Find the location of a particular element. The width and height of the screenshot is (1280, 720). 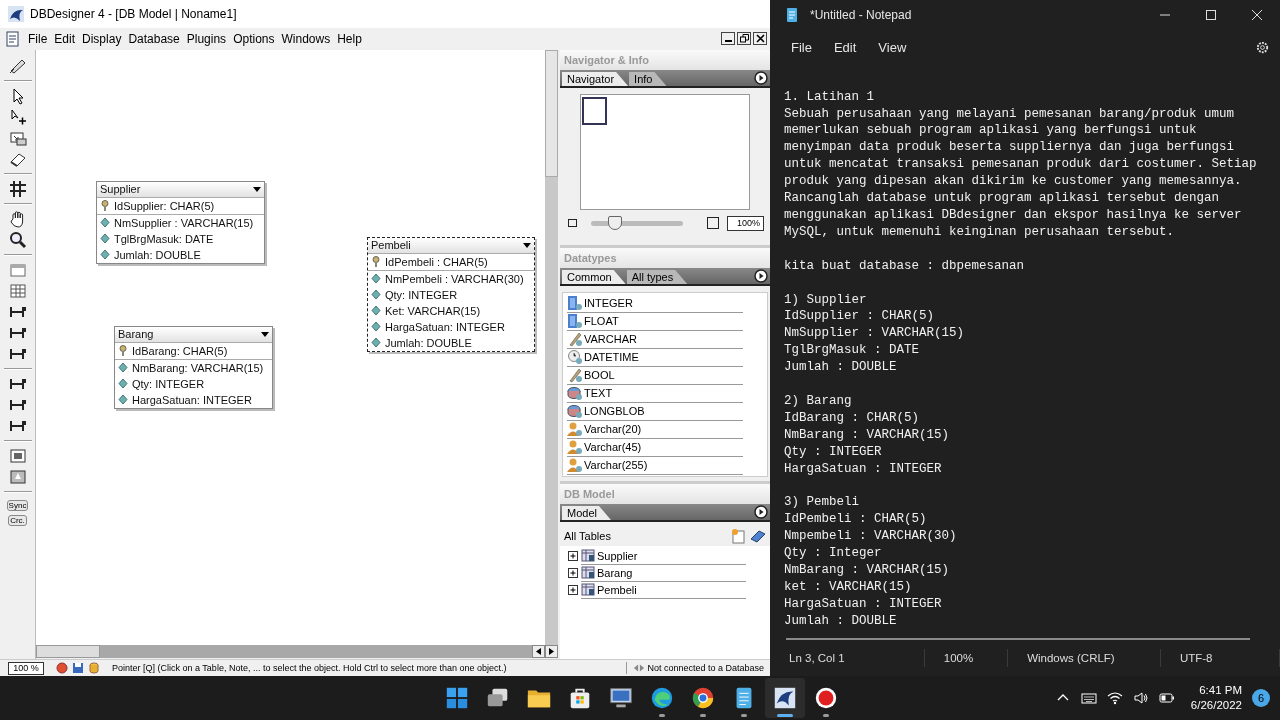

stop-icon is located at coordinates (62, 668).